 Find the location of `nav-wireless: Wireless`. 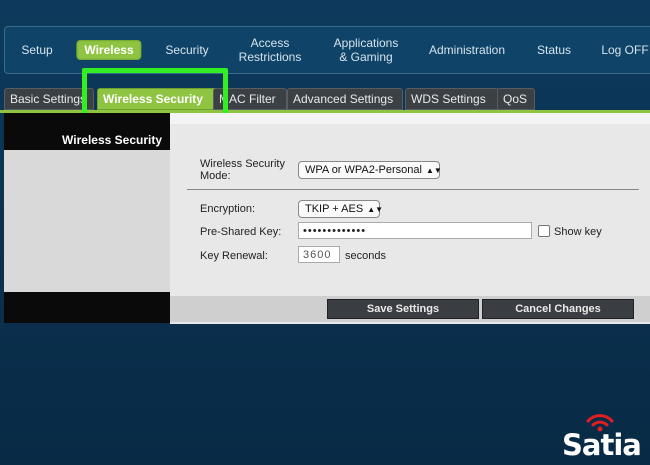

nav-wireless: Wireless is located at coordinates (109, 50).